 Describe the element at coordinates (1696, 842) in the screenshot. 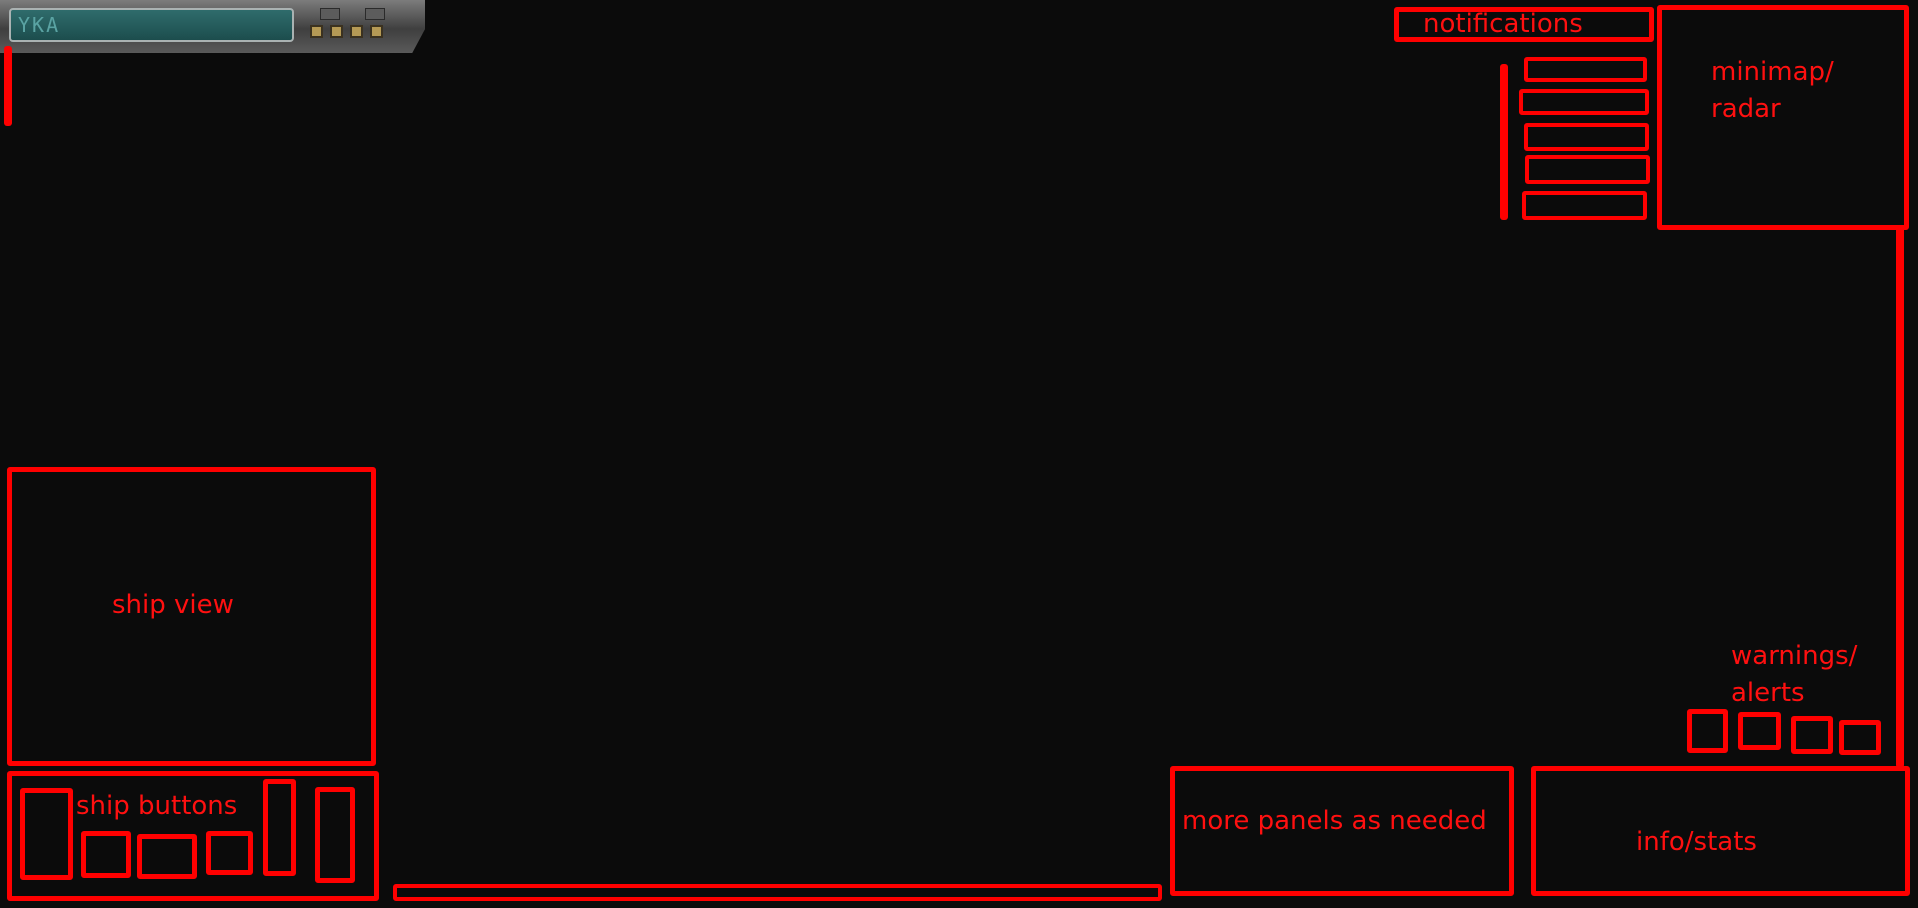

I see `info-stats-label: info/stats` at that location.